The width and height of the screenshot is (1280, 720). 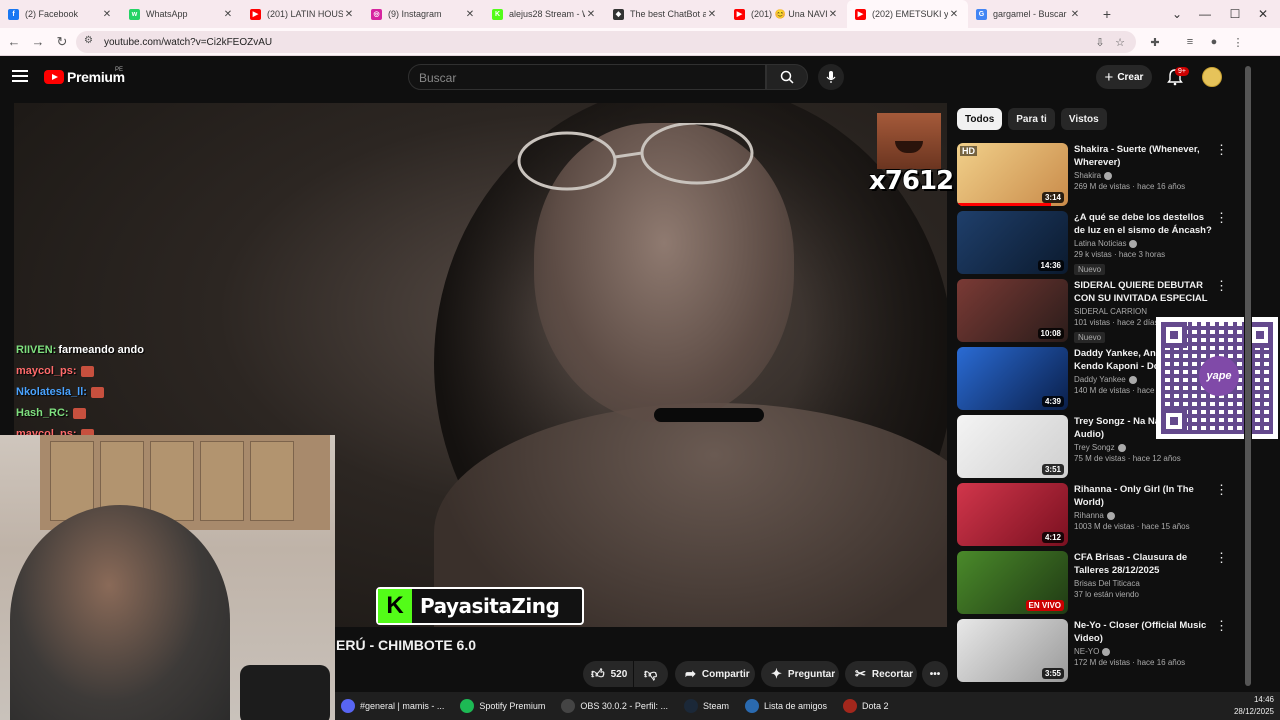 I want to click on taskbar-item: Lista de amigos, so click(x=786, y=706).